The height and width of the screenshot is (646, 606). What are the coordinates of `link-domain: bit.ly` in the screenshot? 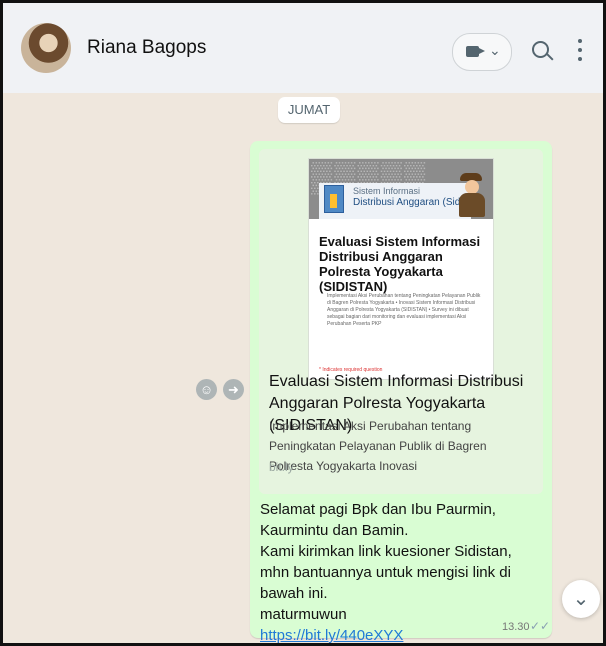 It's located at (281, 467).